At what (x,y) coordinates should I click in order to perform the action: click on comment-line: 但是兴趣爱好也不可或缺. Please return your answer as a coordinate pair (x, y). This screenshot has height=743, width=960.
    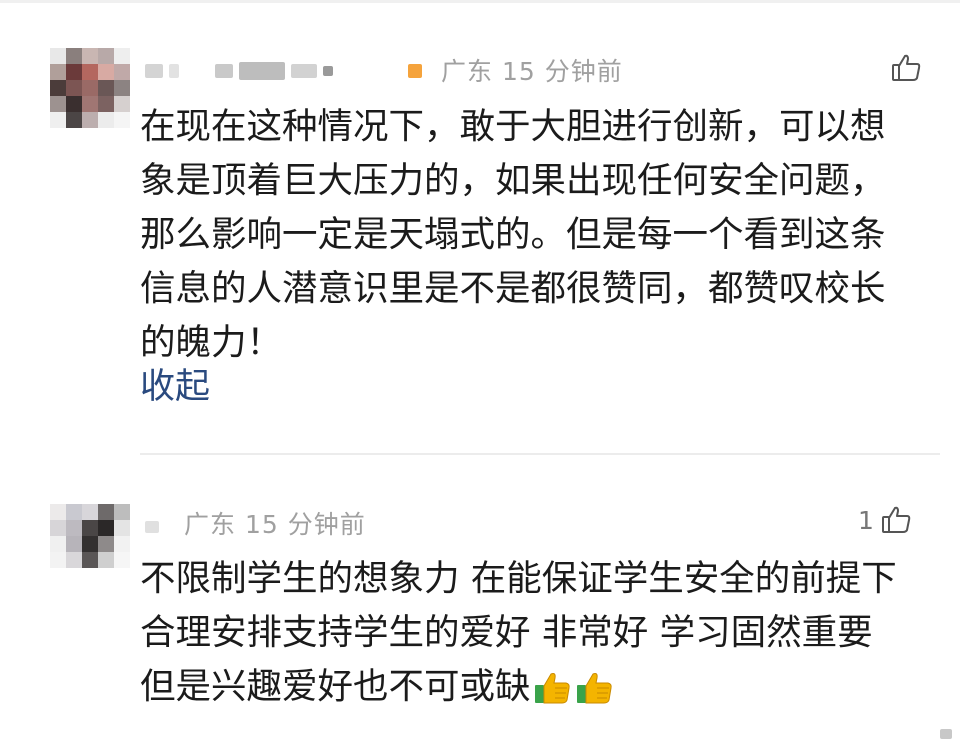
    Looking at the image, I should click on (335, 686).